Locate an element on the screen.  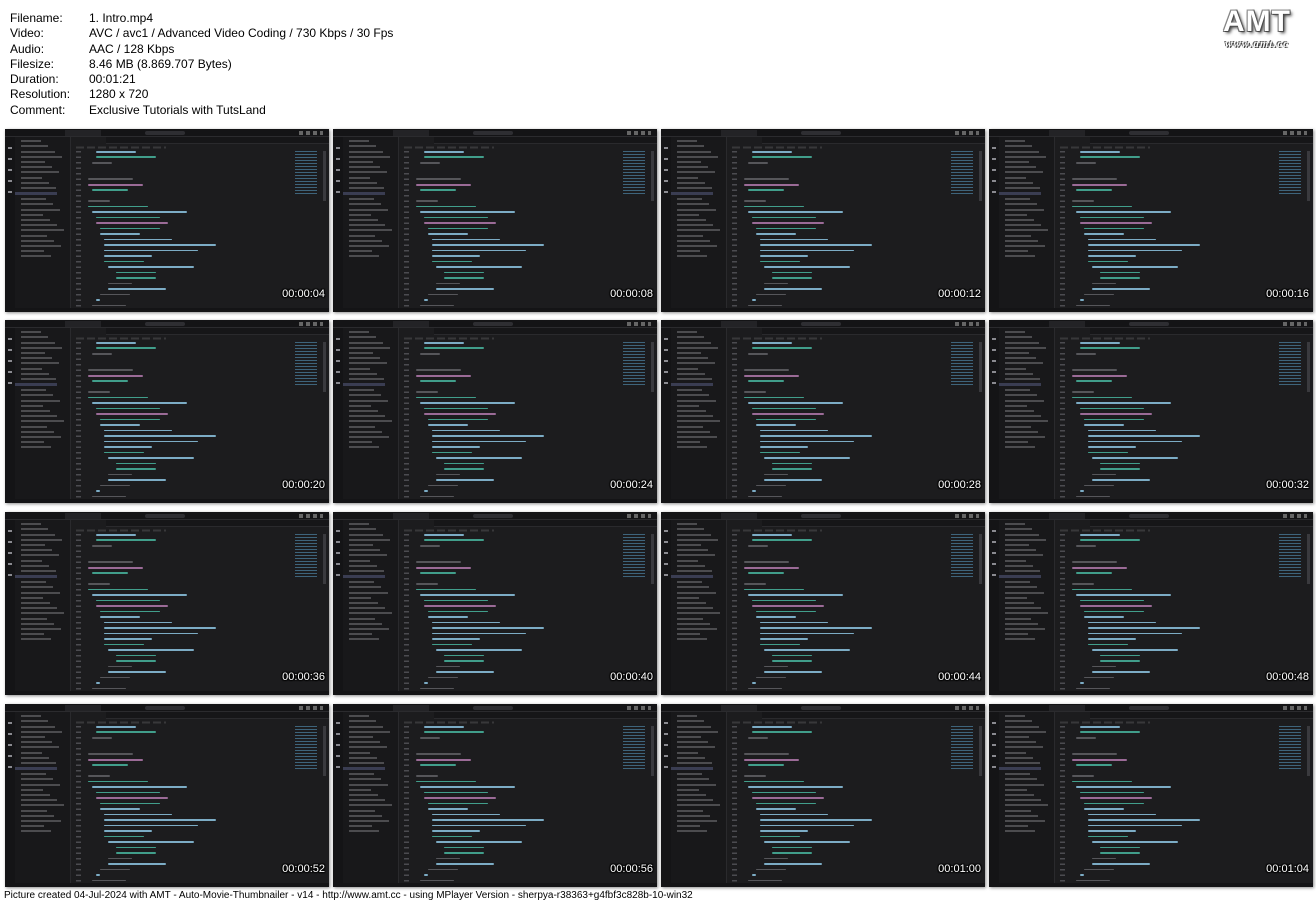
editor-tab is located at coordinates (89, 523).